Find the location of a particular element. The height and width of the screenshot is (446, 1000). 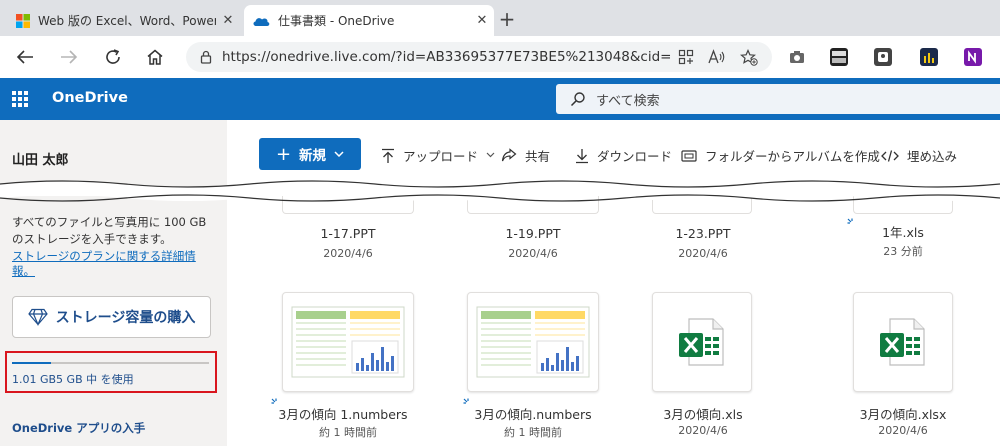

embed-button: 埋め込み is located at coordinates (919, 155).